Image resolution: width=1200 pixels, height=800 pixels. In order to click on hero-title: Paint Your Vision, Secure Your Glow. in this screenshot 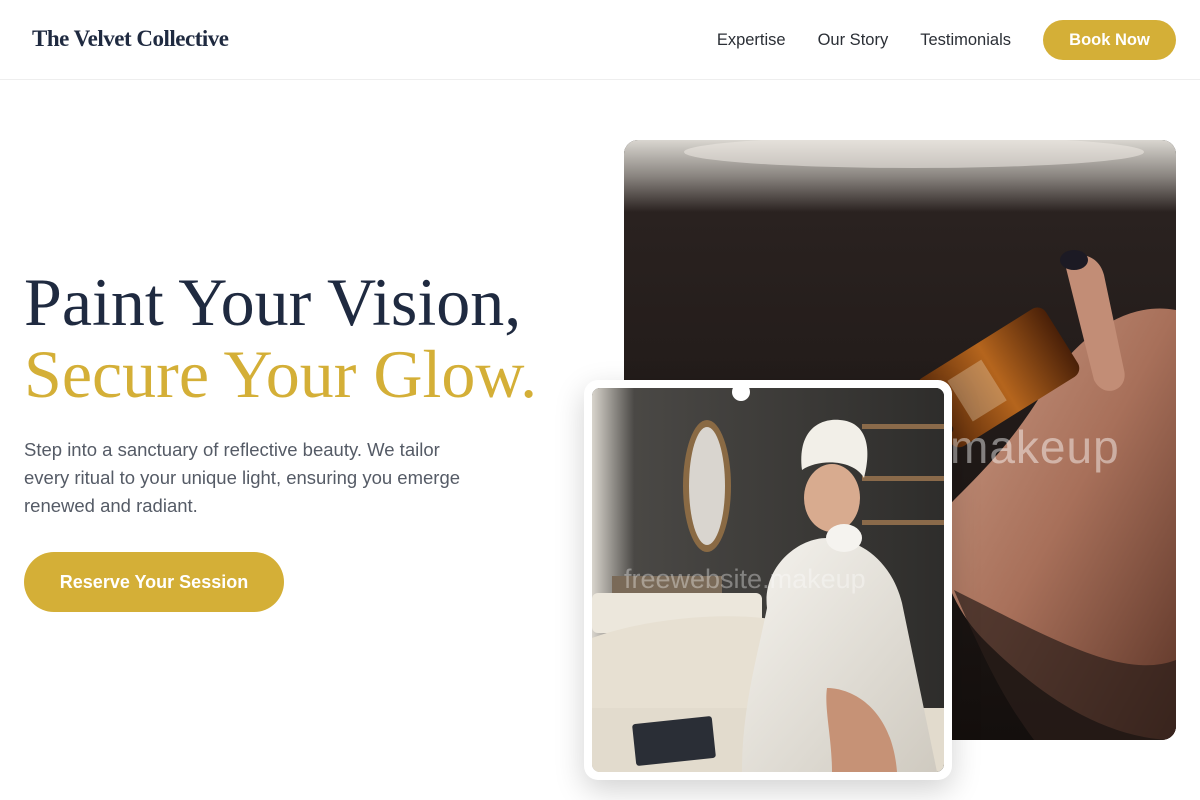, I will do `click(280, 338)`.